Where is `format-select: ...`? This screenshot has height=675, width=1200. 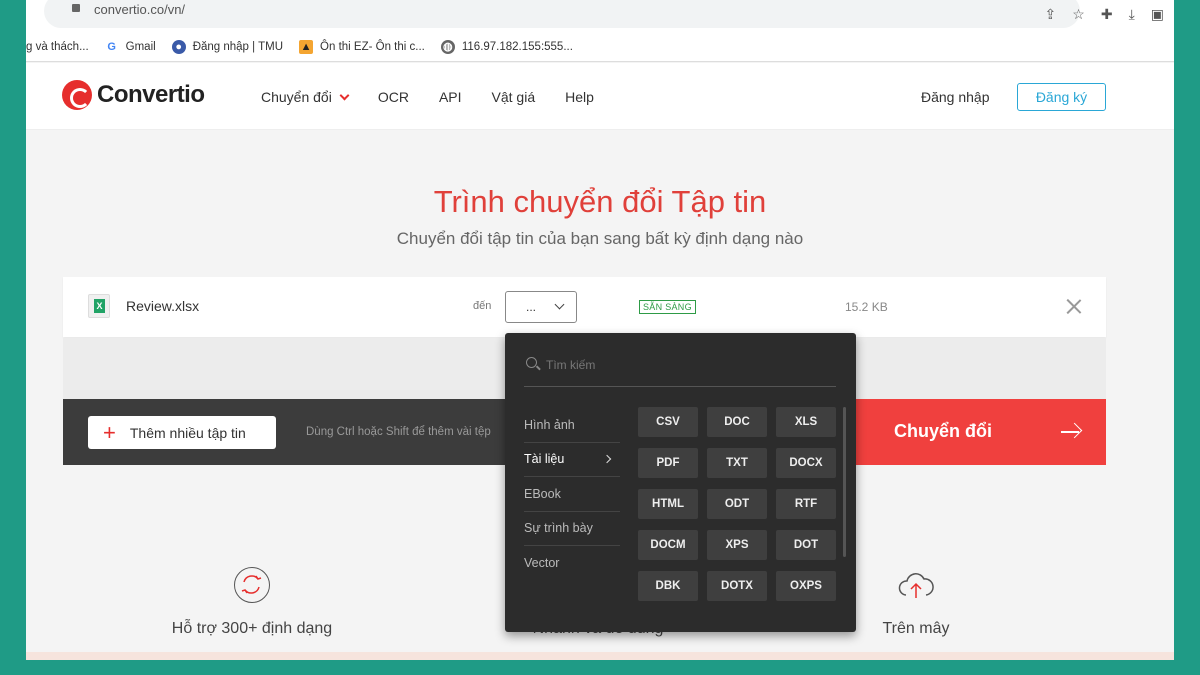
format-select: ... is located at coordinates (541, 307).